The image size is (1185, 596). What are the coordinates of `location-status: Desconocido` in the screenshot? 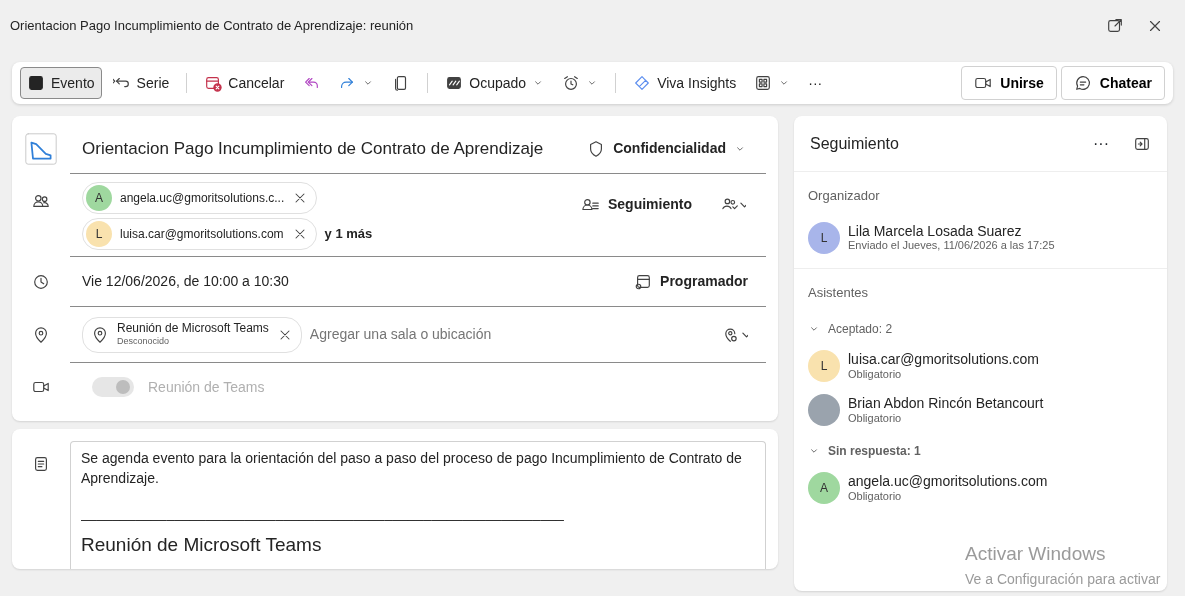 It's located at (144, 341).